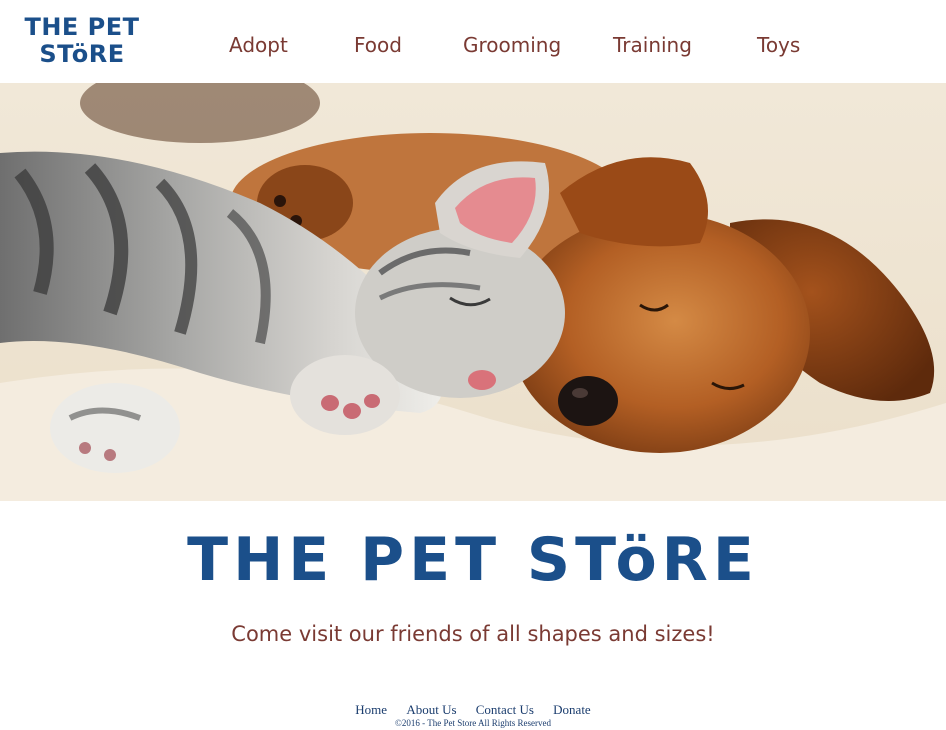 The height and width of the screenshot is (730, 946). Describe the element at coordinates (371, 709) in the screenshot. I see `footer-link-home: Home` at that location.